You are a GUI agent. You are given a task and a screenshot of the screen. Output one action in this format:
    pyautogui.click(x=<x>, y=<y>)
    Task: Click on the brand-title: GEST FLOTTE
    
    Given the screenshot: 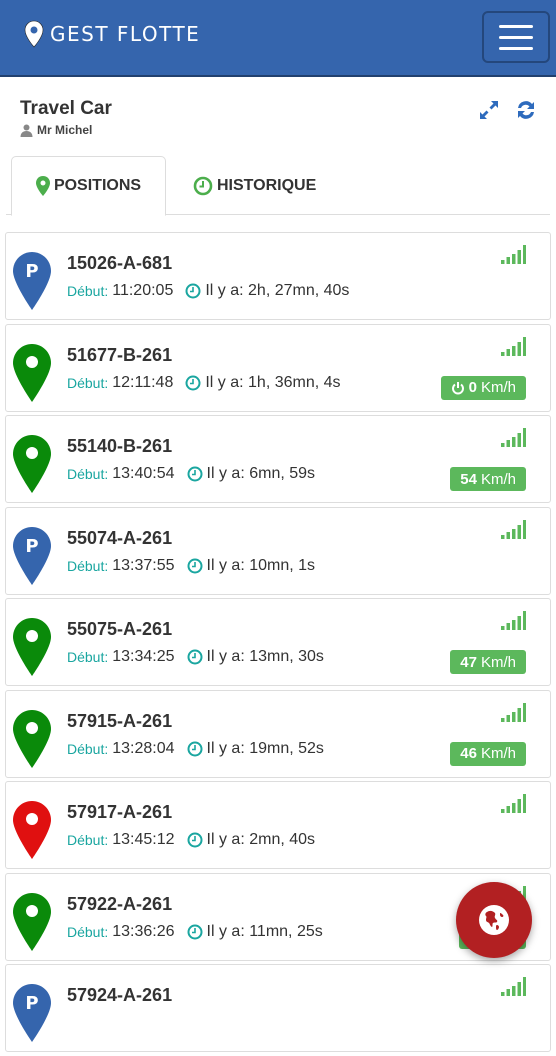 What is the action you would take?
    pyautogui.click(x=125, y=34)
    